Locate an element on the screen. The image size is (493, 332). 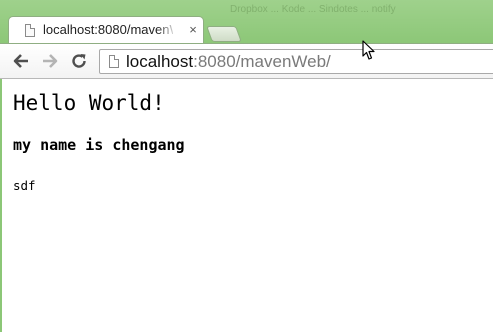
browser-toolbar: localhost:8080/mavenWeb/ is located at coordinates (246, 61).